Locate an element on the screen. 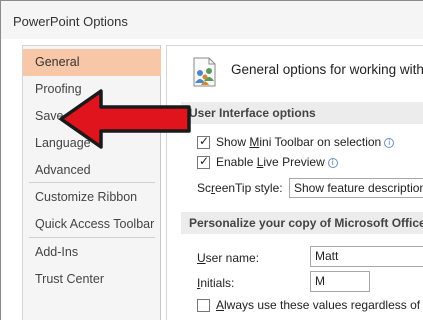 This screenshot has height=320, width=423. mini-toolbar-option: Show Mini Toolbar on selectioni is located at coordinates (296, 143).